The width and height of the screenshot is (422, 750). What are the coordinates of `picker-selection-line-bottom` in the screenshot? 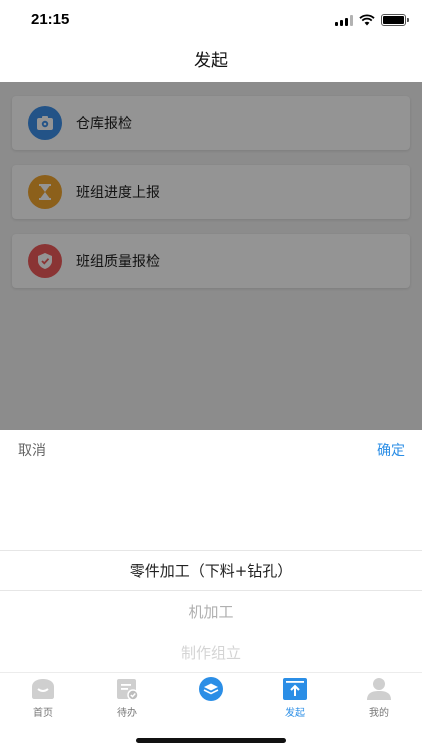 It's located at (211, 590).